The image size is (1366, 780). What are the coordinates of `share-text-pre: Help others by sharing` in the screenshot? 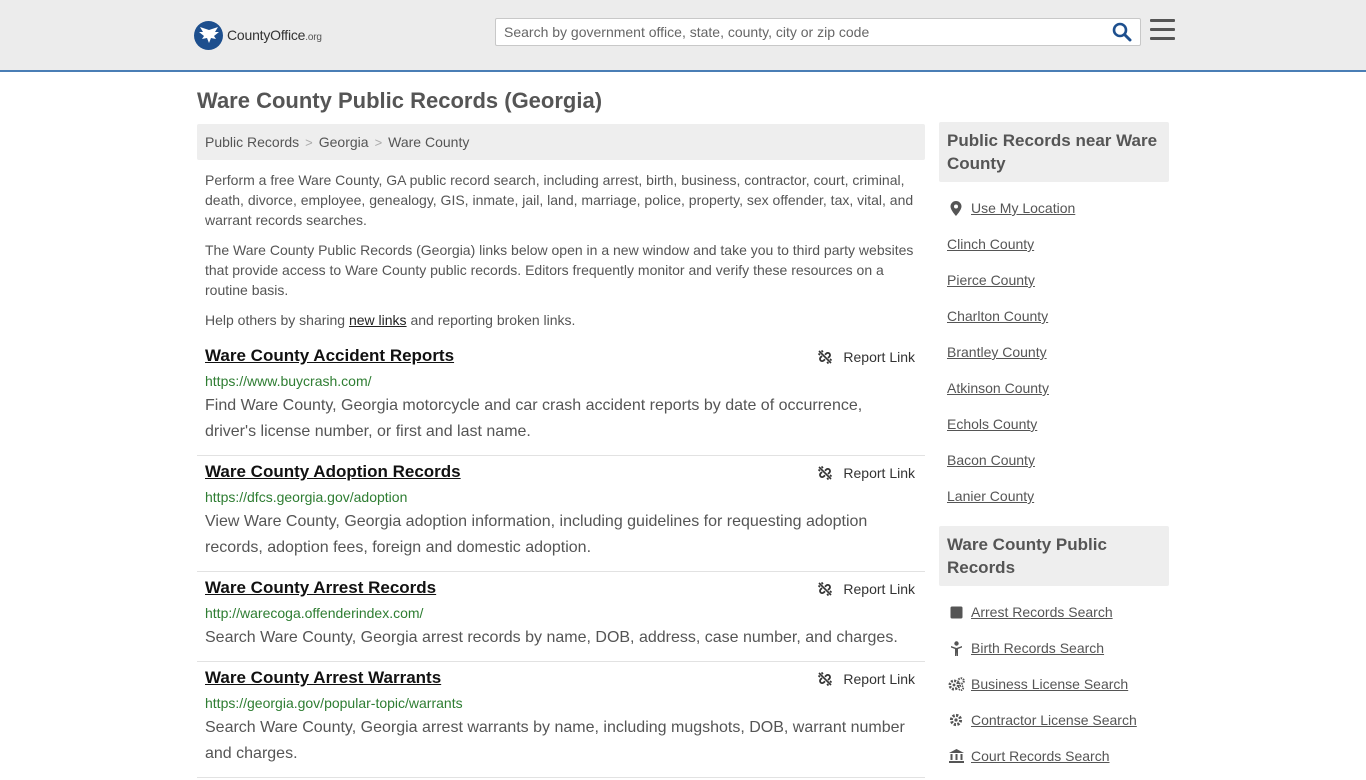 It's located at (277, 320).